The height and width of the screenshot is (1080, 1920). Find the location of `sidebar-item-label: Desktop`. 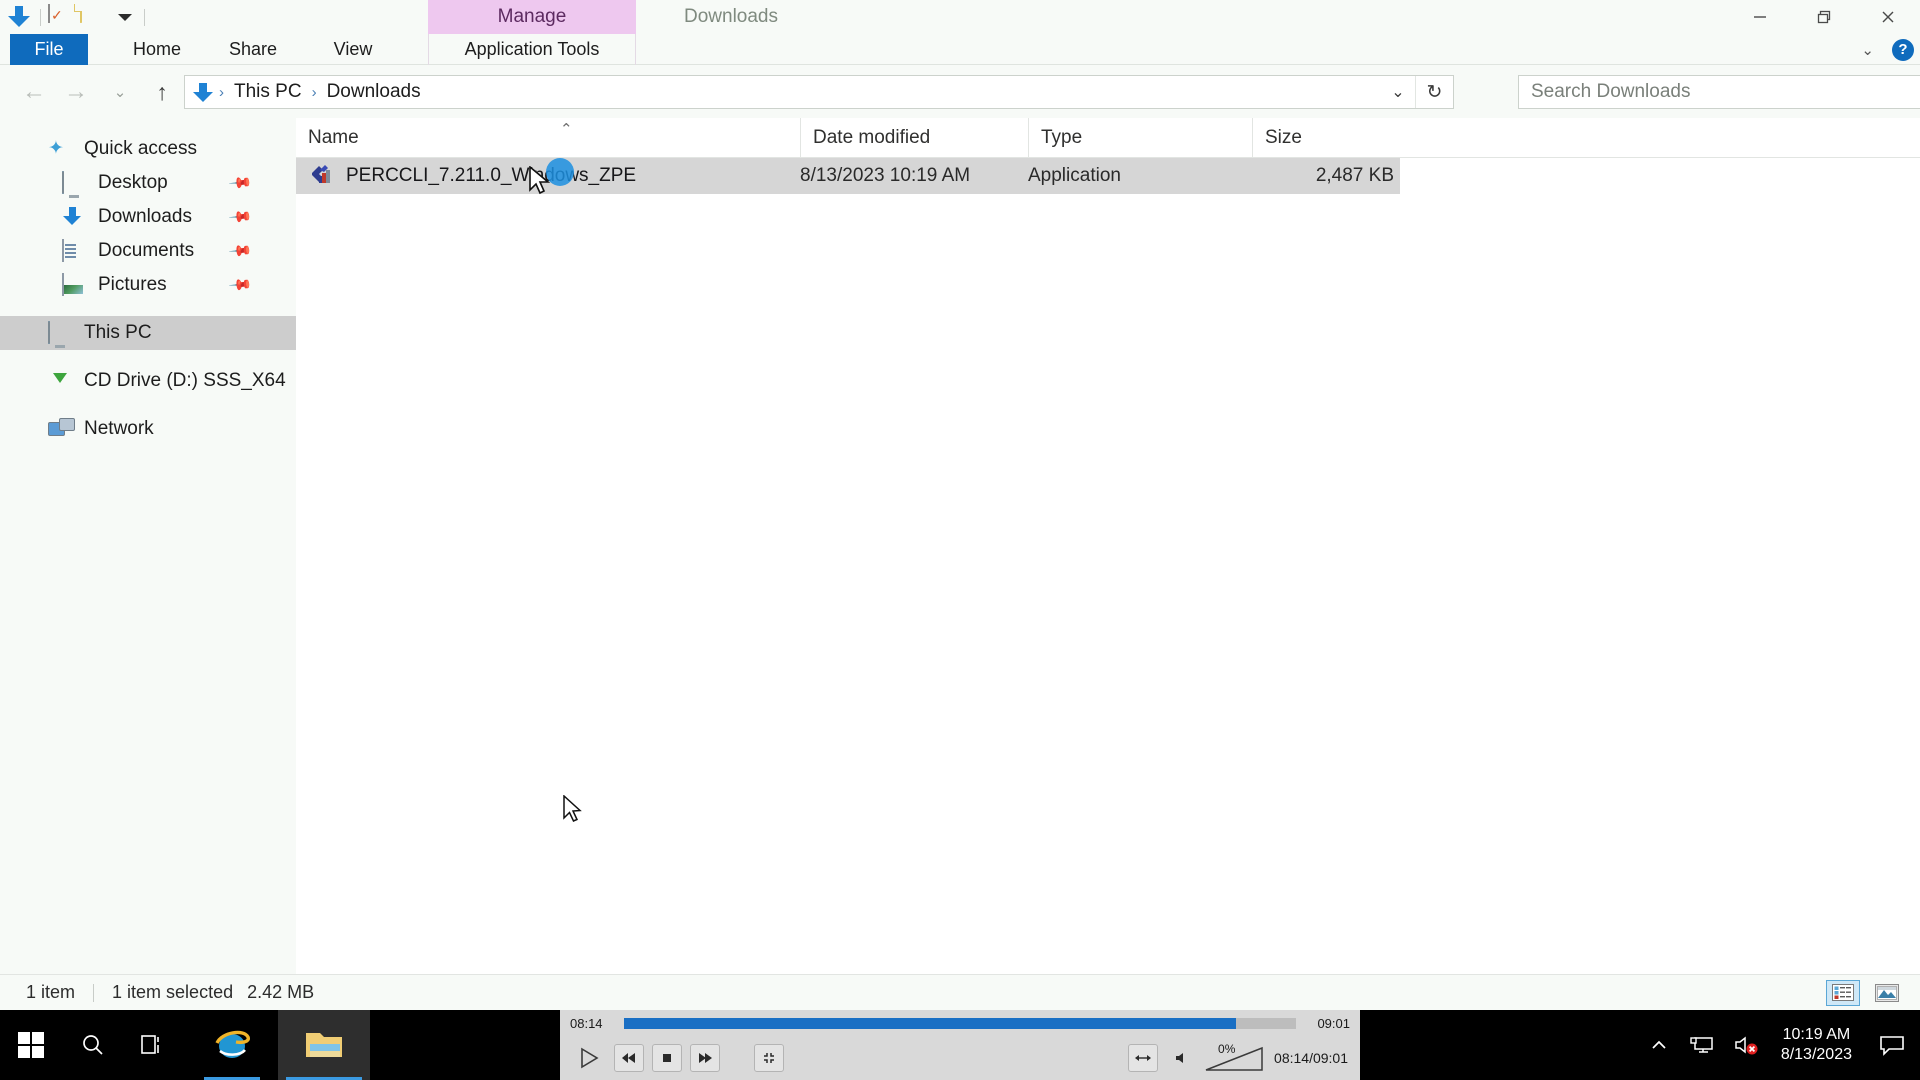

sidebar-item-label: Desktop is located at coordinates (133, 182).